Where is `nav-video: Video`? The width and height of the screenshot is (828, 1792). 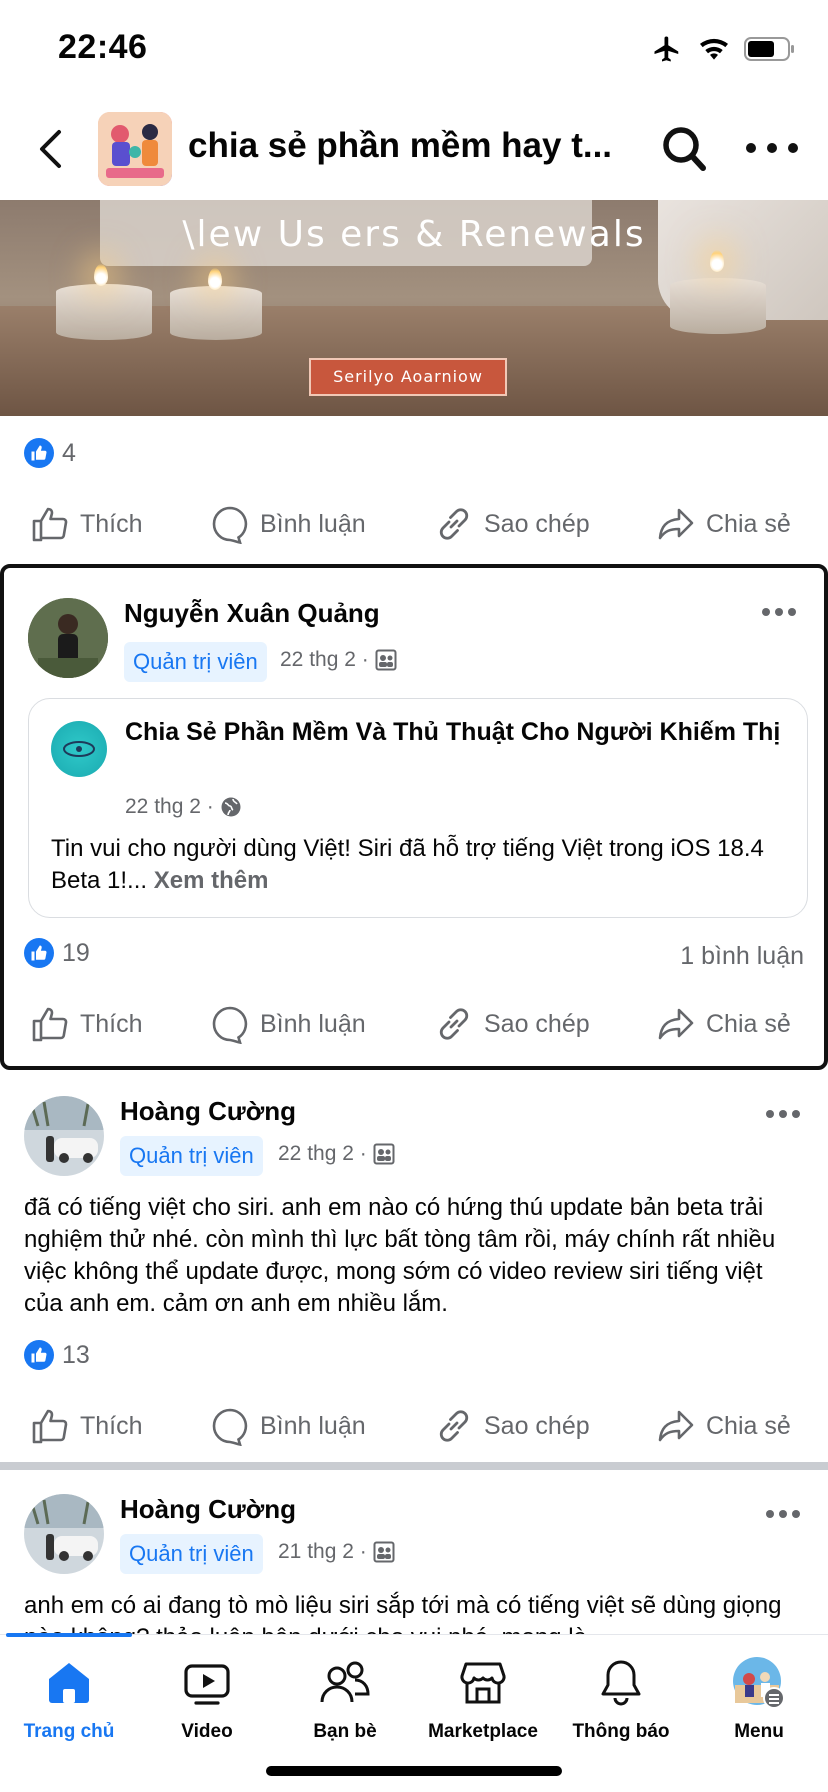
nav-video: Video is located at coordinates (207, 1699).